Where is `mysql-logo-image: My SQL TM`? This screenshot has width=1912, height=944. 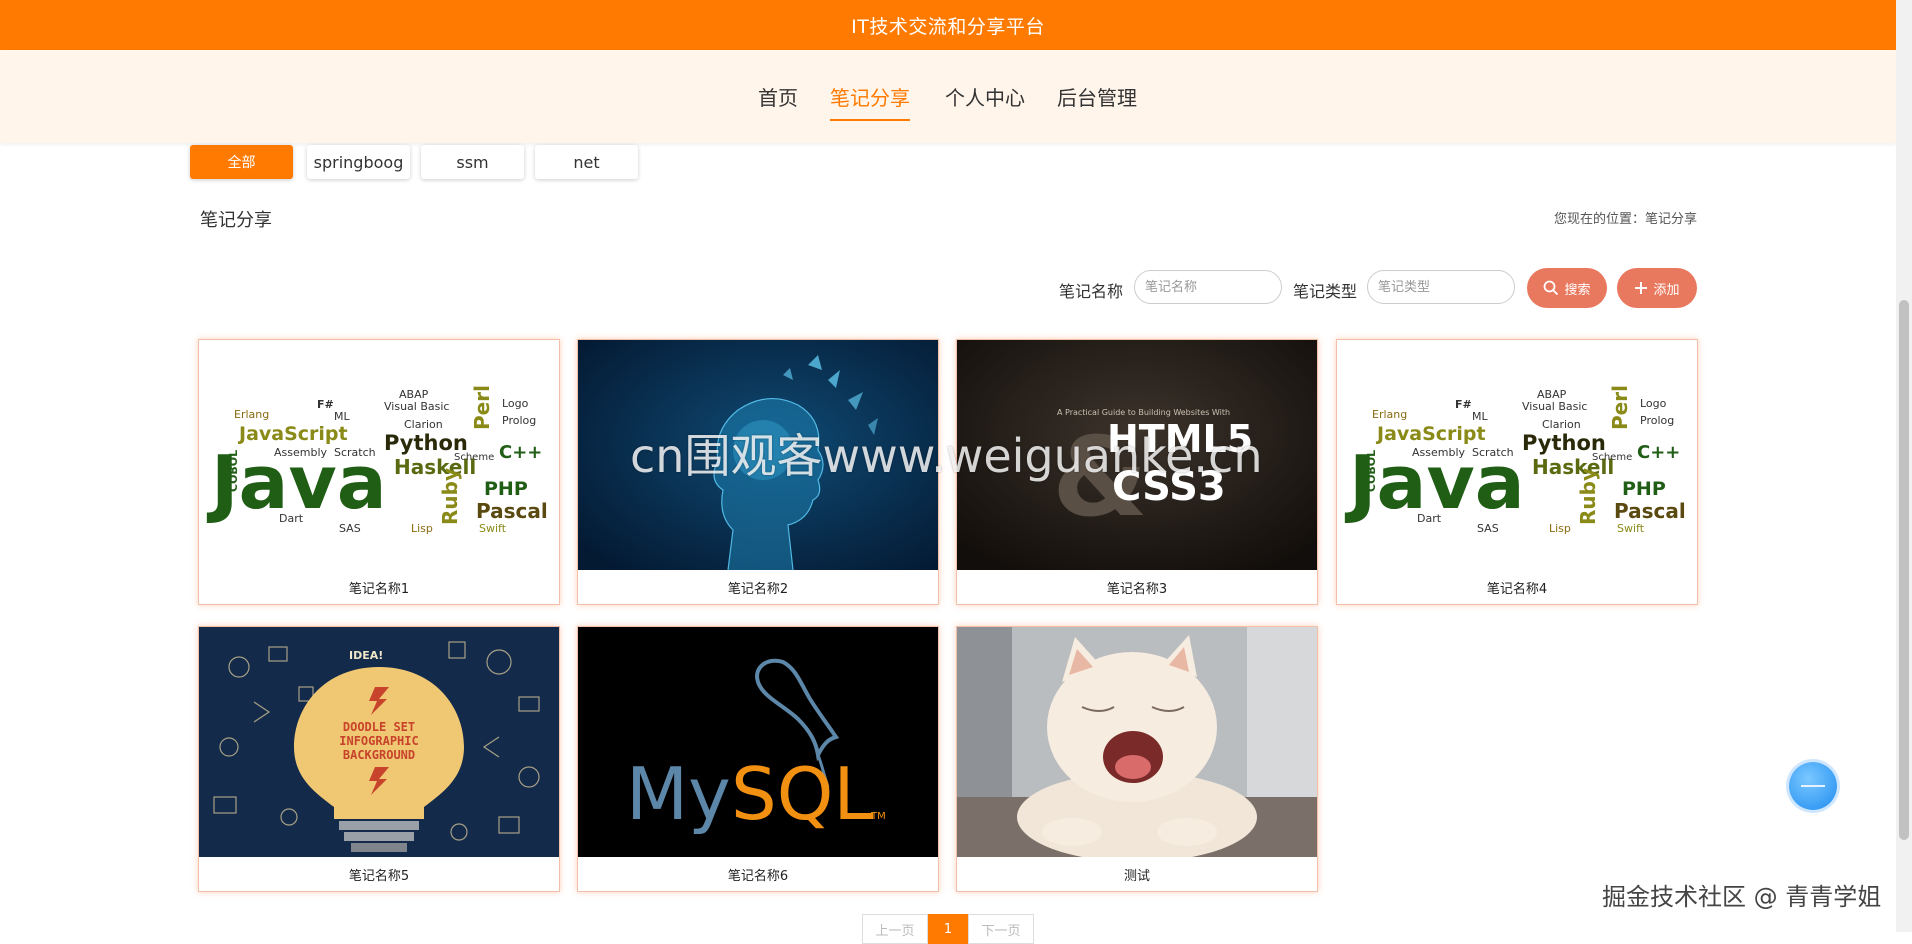 mysql-logo-image: My SQL TM is located at coordinates (758, 742).